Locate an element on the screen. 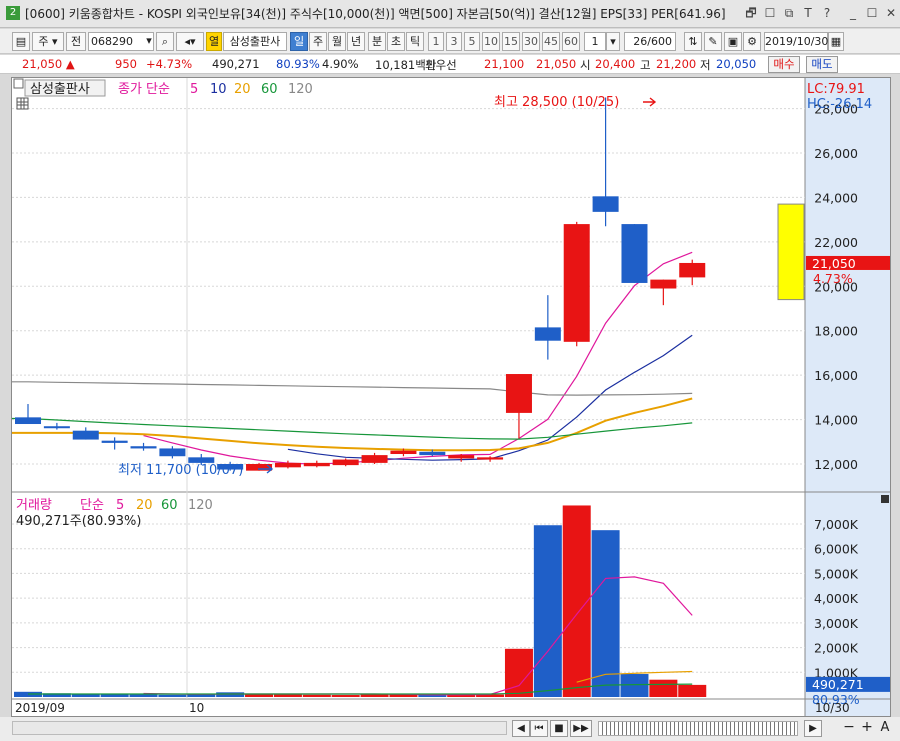 This screenshot has width=900, height=741. tab-week: 주 is located at coordinates (318, 41).